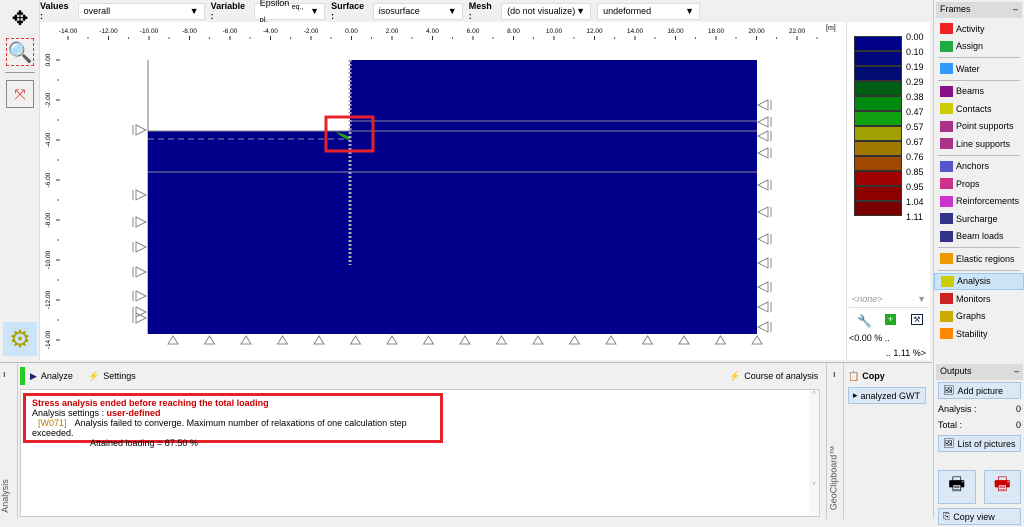  Describe the element at coordinates (970, 91) in the screenshot. I see `frame-label: Beams` at that location.